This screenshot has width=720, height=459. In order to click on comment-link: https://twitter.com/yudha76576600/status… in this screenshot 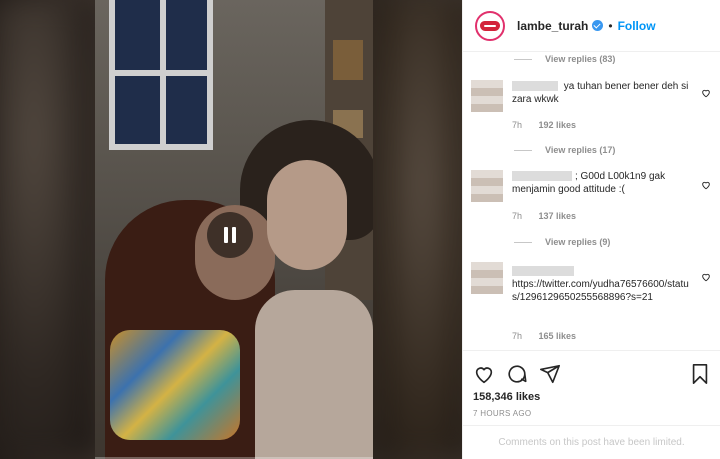, I will do `click(600, 291)`.